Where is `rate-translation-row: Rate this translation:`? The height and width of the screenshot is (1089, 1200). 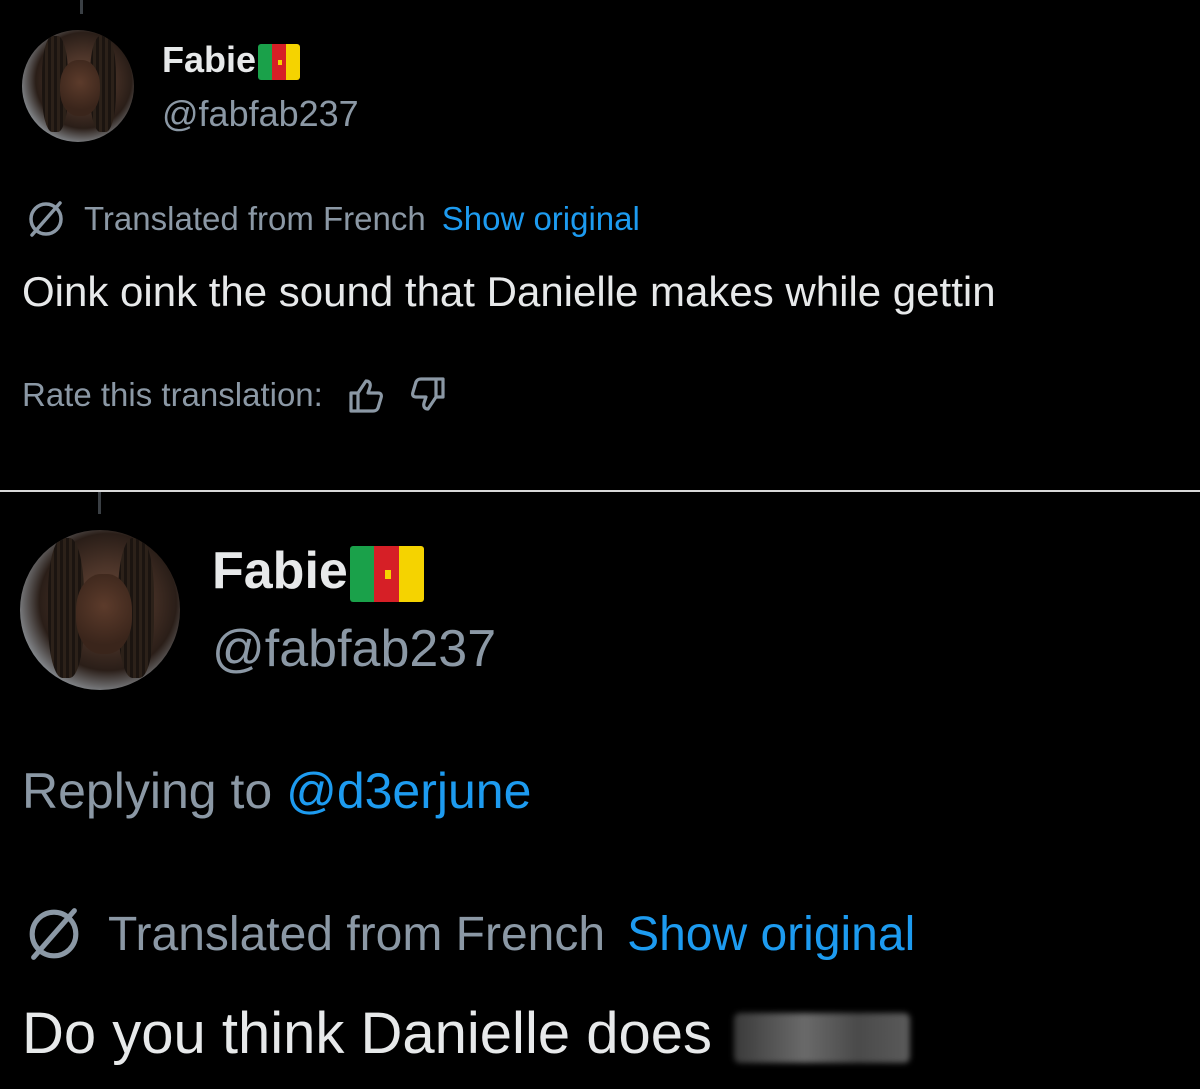 rate-translation-row: Rate this translation: is located at coordinates (236, 395).